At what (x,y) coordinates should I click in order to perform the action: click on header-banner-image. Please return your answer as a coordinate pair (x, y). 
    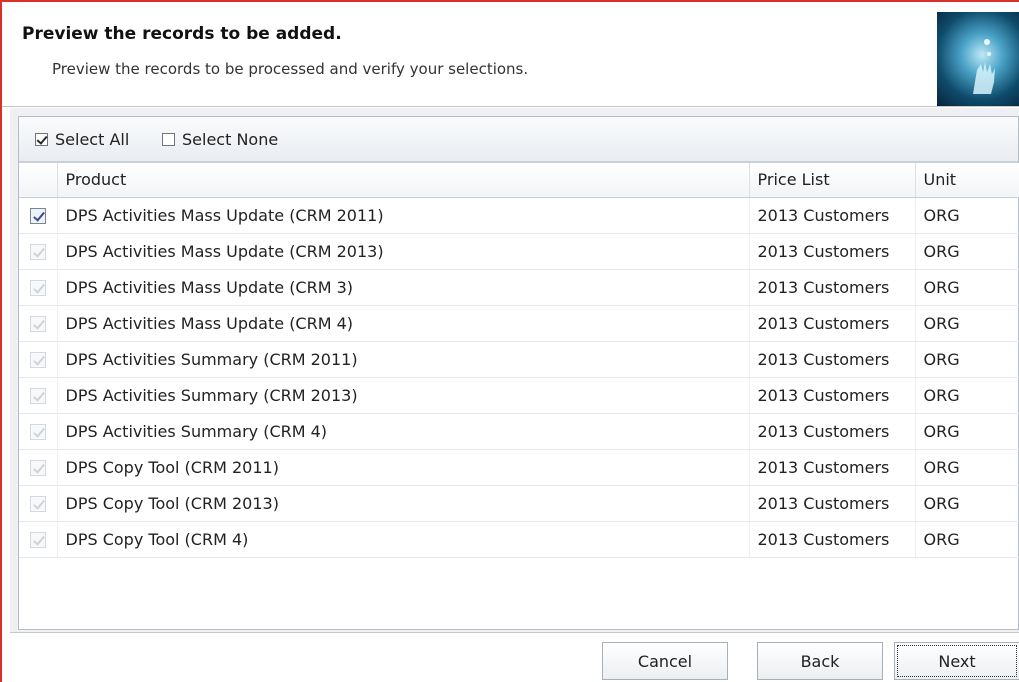
    Looking at the image, I should click on (978, 59).